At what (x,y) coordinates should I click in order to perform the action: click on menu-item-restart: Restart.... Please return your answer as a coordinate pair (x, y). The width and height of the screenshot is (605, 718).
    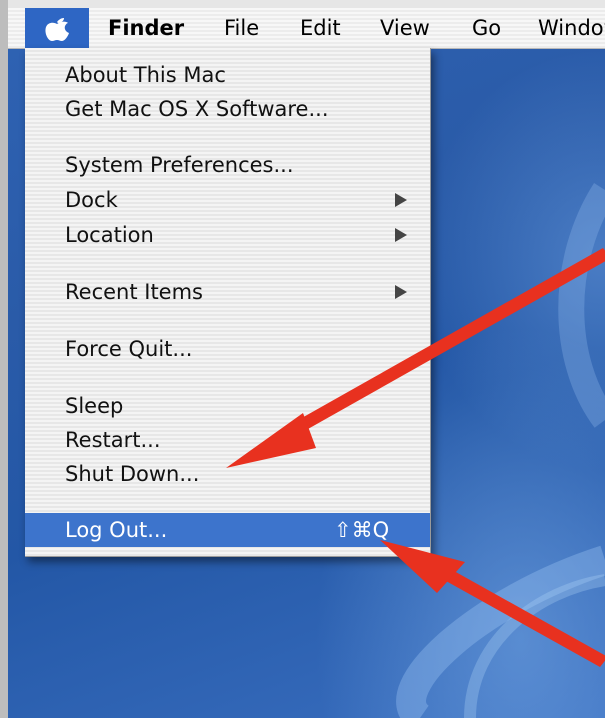
    Looking at the image, I should click on (227, 440).